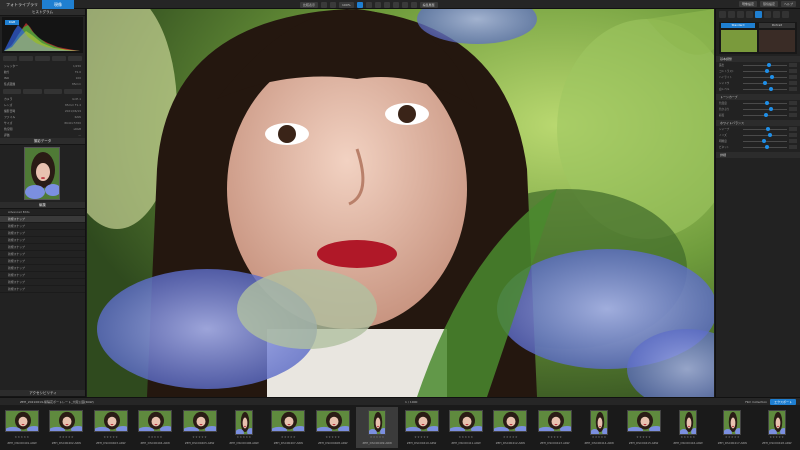 The image size is (800, 450). Describe the element at coordinates (758, 14) in the screenshot. I see `preset-icon` at that location.